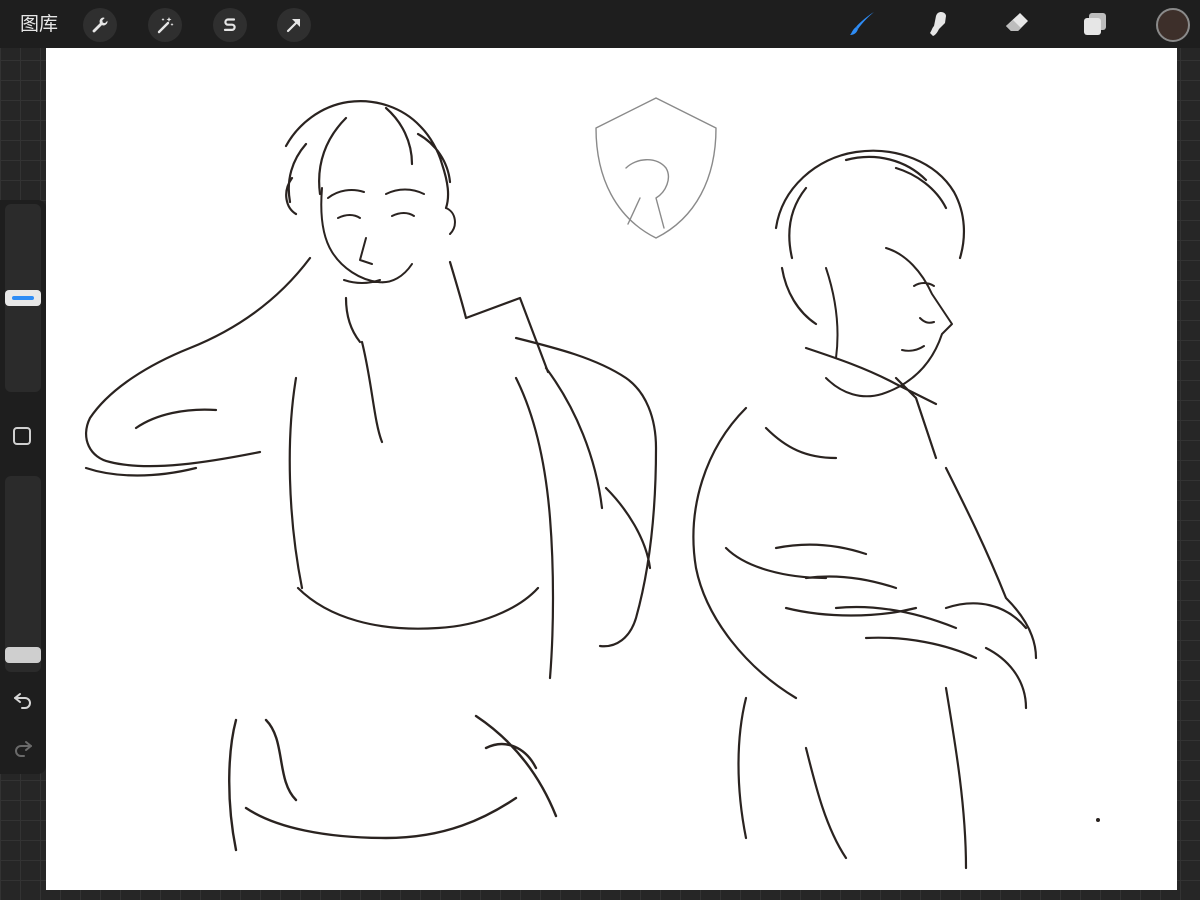 The height and width of the screenshot is (900, 1200). I want to click on top-toolbar: 图库, so click(600, 24).